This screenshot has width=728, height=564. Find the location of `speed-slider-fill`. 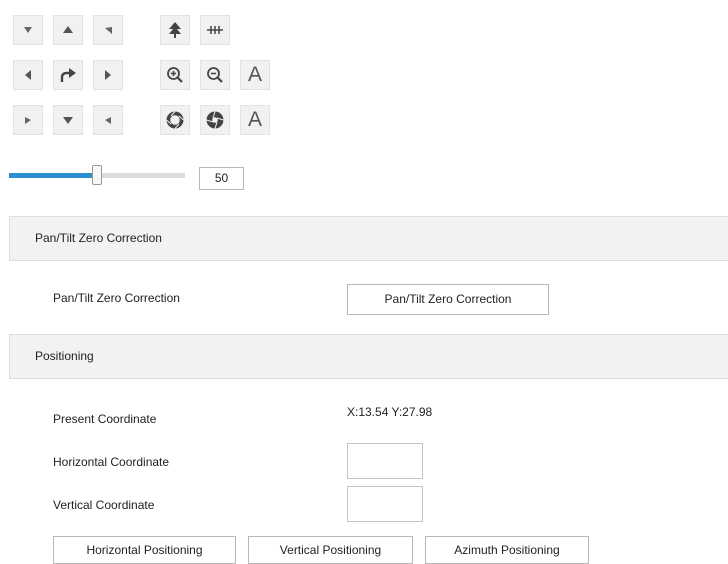

speed-slider-fill is located at coordinates (53, 175).